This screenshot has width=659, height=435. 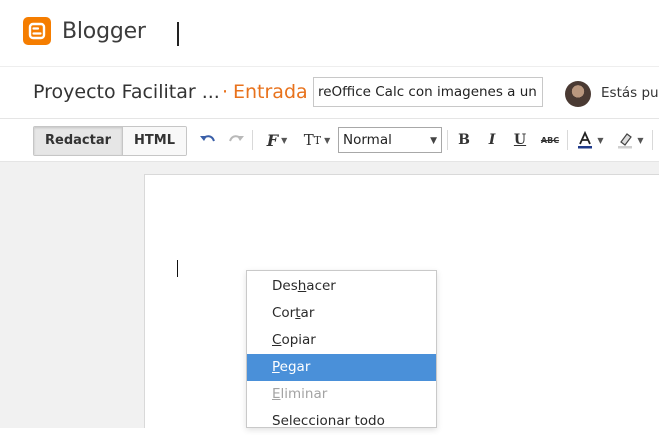 What do you see at coordinates (300, 394) in the screenshot?
I see `menu-item-eliminar: Eliminar` at bounding box center [300, 394].